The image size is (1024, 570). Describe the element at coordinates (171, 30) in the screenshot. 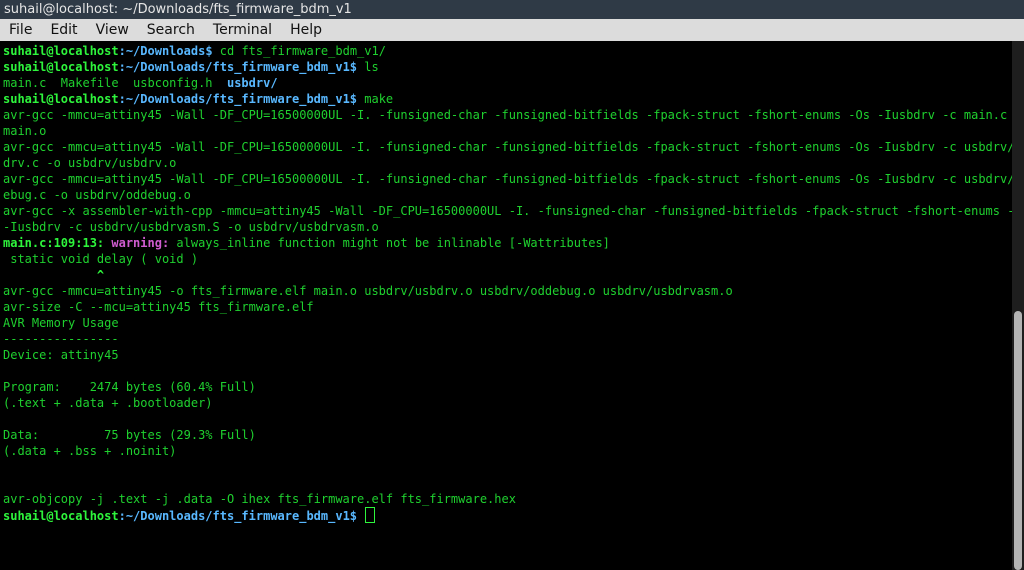

I see `menu-item-search: Search` at that location.